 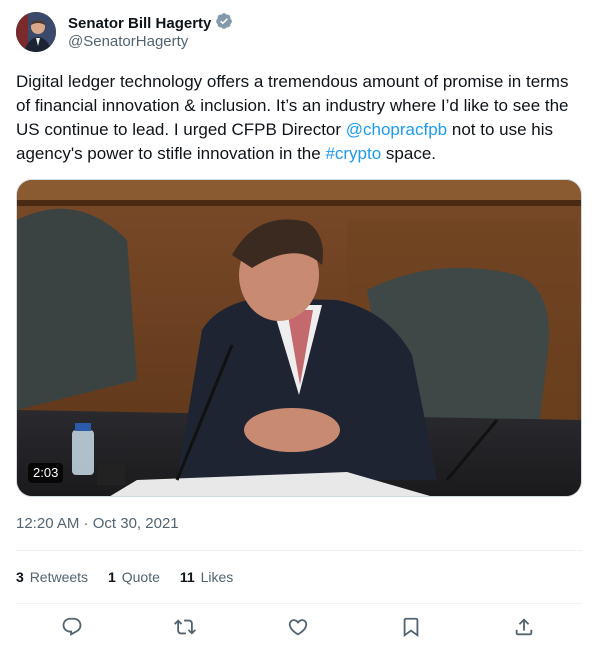 I want to click on retweets-label: Retweets, so click(x=59, y=577).